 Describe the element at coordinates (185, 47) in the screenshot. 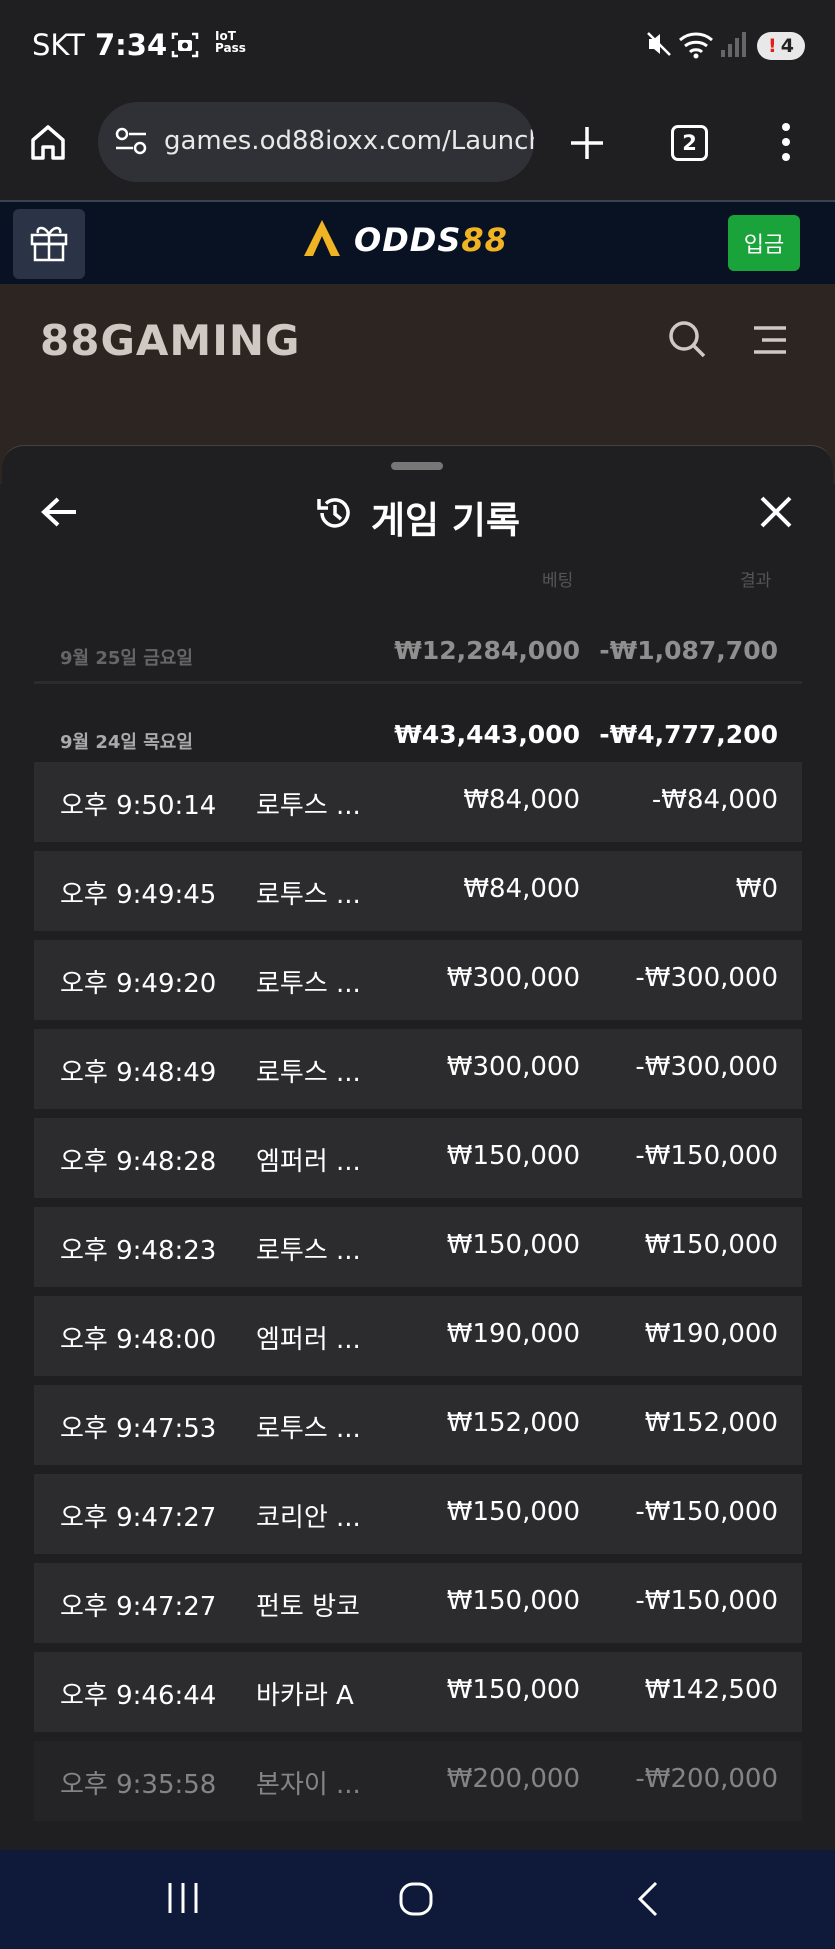

I see `screenshot-icon` at that location.